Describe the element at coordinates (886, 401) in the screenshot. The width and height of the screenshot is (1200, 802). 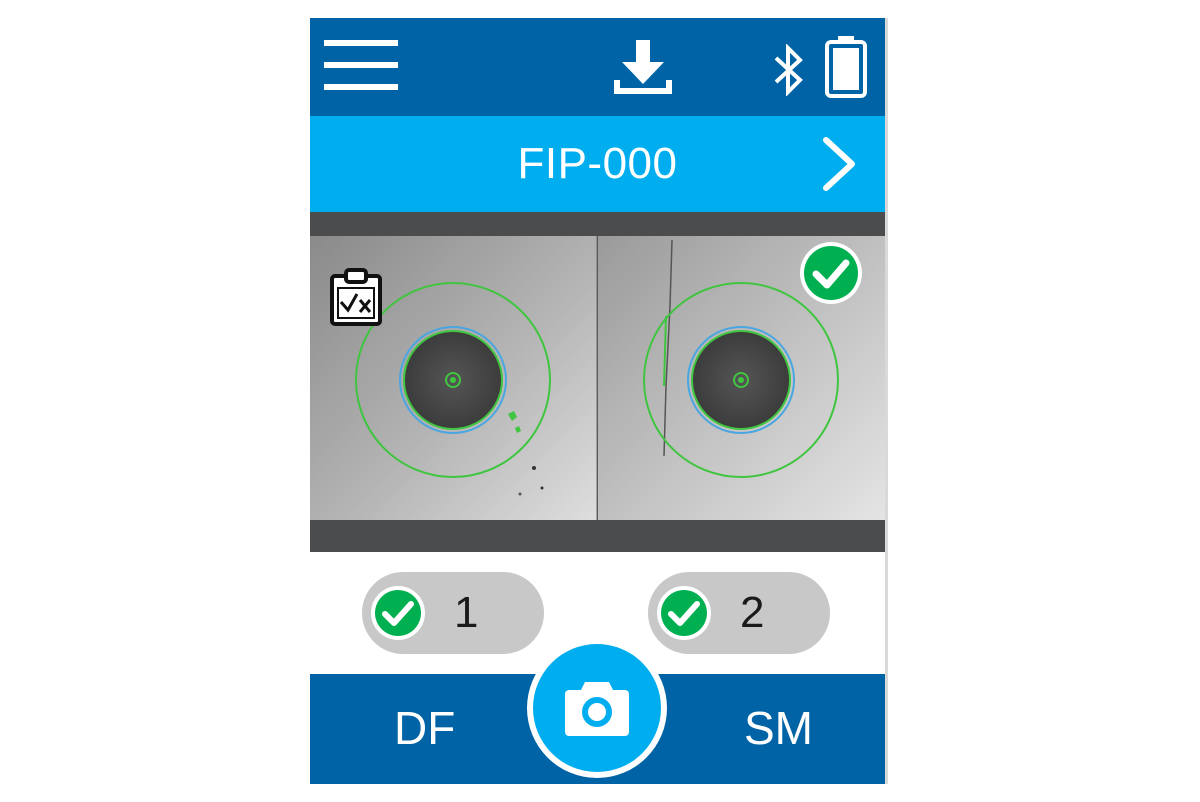
I see `device-bezel-edge` at that location.